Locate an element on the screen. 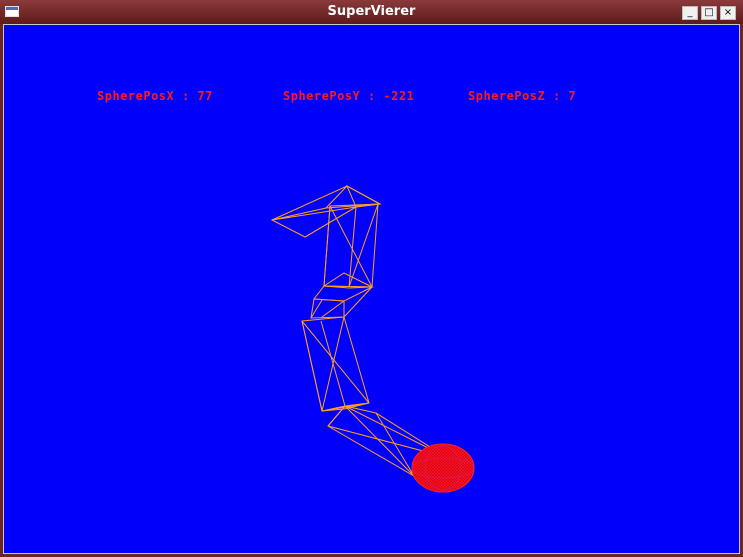 This screenshot has height=557, width=743. window-title: SuperVierer is located at coordinates (371, 11).